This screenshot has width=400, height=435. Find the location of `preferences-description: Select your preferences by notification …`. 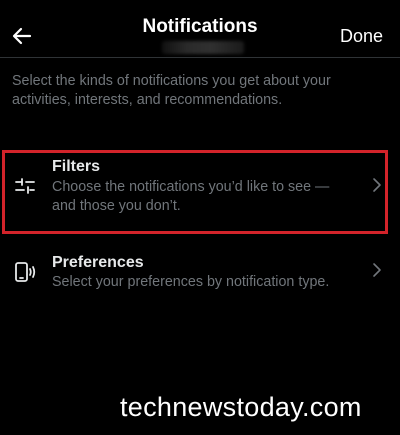

preferences-description: Select your preferences by notification … is located at coordinates (191, 282).